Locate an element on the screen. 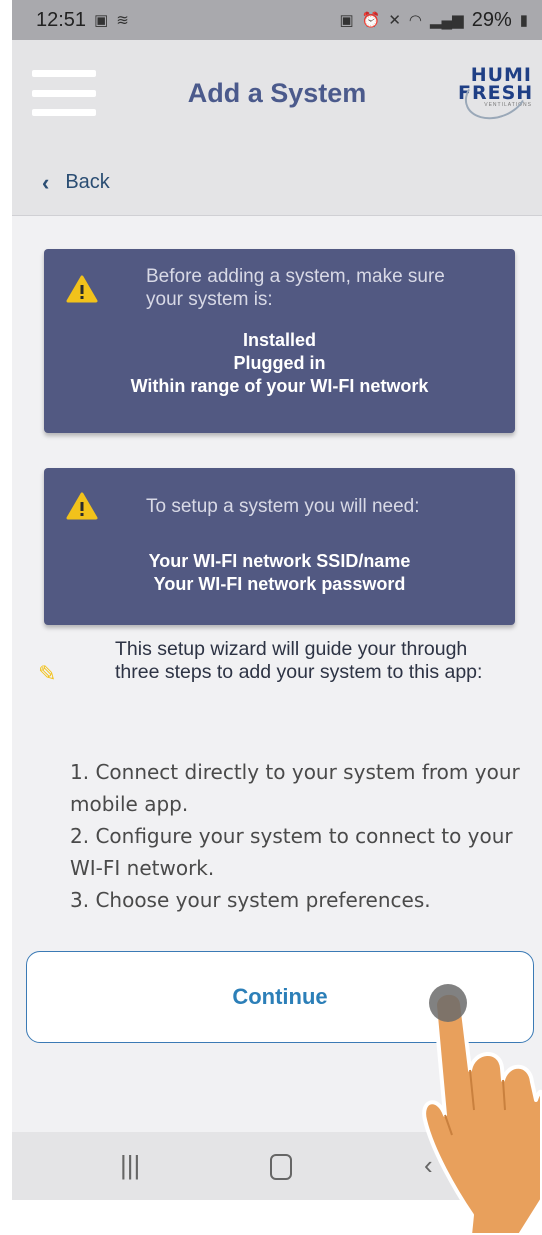 The width and height of the screenshot is (542, 1235). status-bar: 12:51 ▣ ≋ ▣ ⏰ ✕ ◠ ▂▄▆ 29% ▮ is located at coordinates (277, 20).